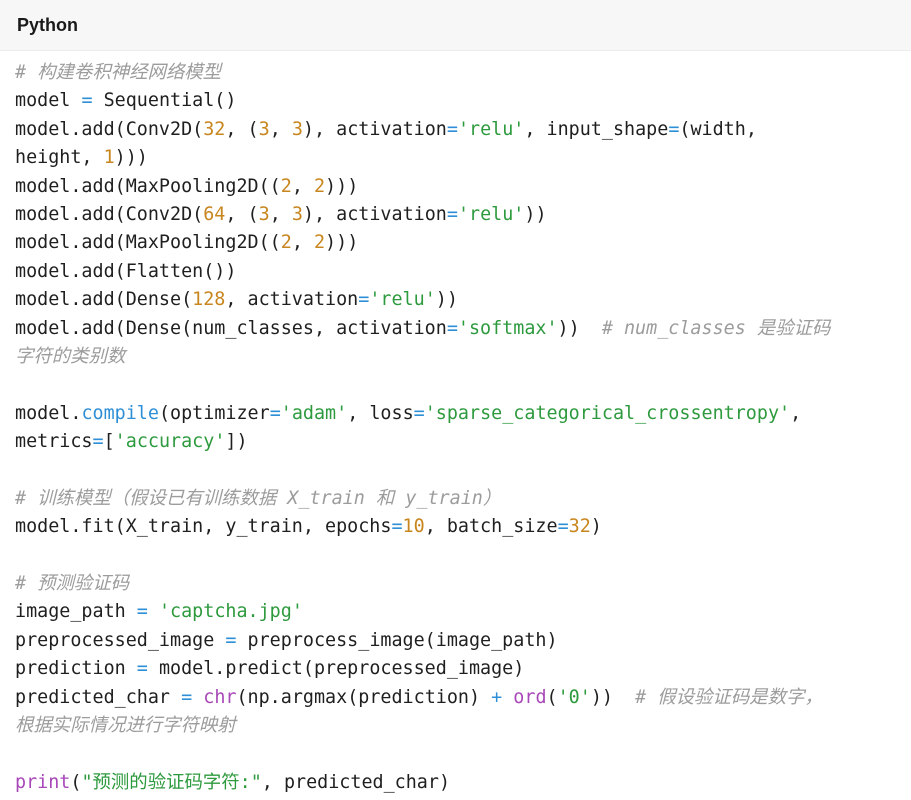 Image resolution: width=911 pixels, height=800 pixels. Describe the element at coordinates (356, 782) in the screenshot. I see `code-text: , predicted_char)` at that location.